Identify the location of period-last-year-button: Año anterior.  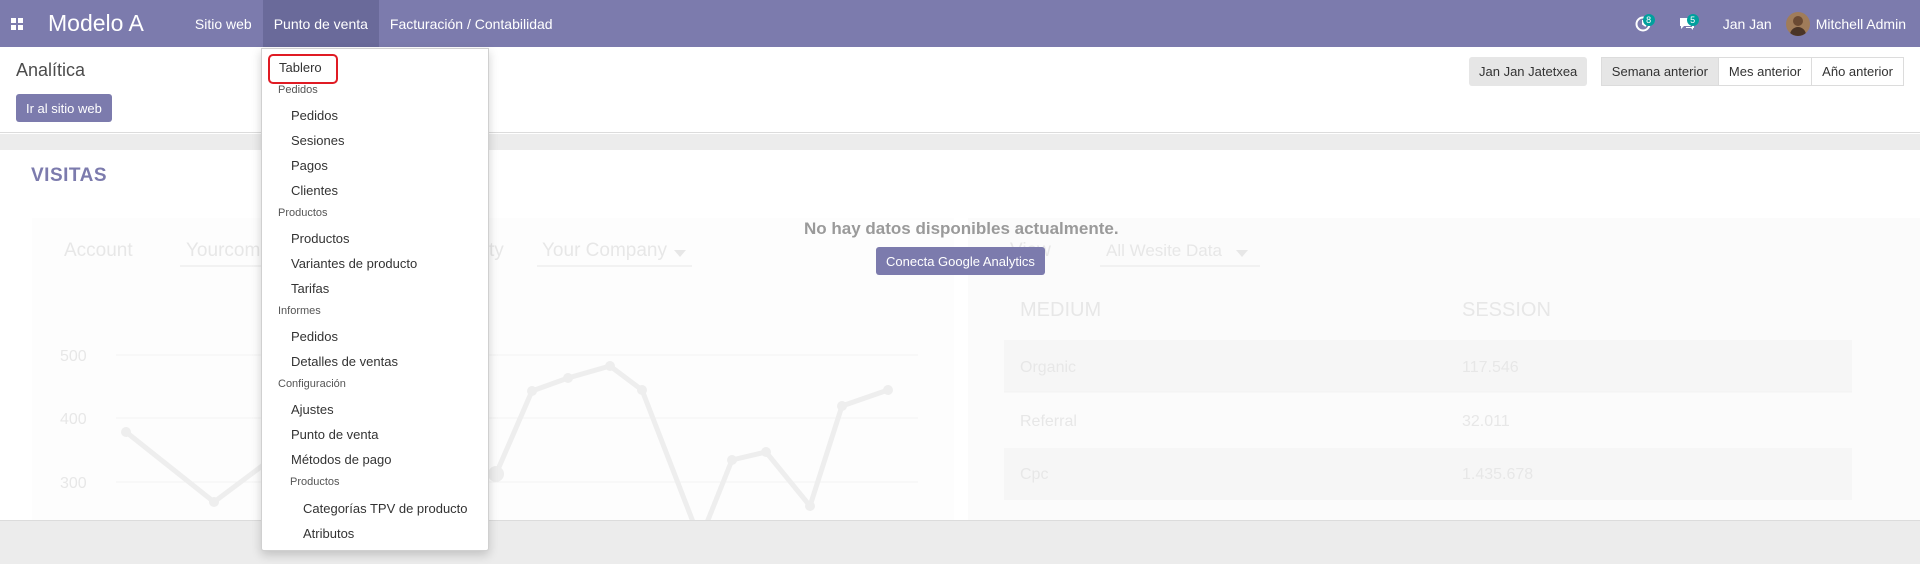
(1857, 71).